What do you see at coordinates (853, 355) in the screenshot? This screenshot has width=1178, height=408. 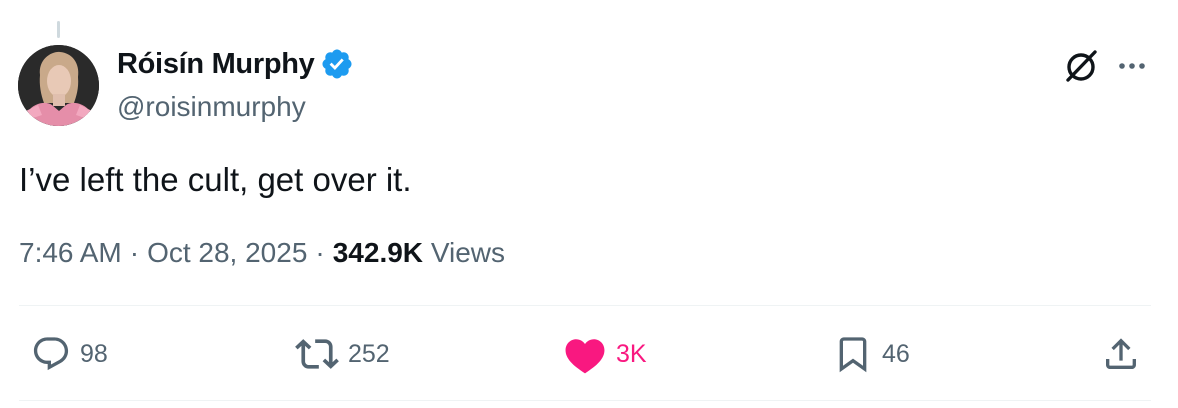 I see `bookmark-icon` at bounding box center [853, 355].